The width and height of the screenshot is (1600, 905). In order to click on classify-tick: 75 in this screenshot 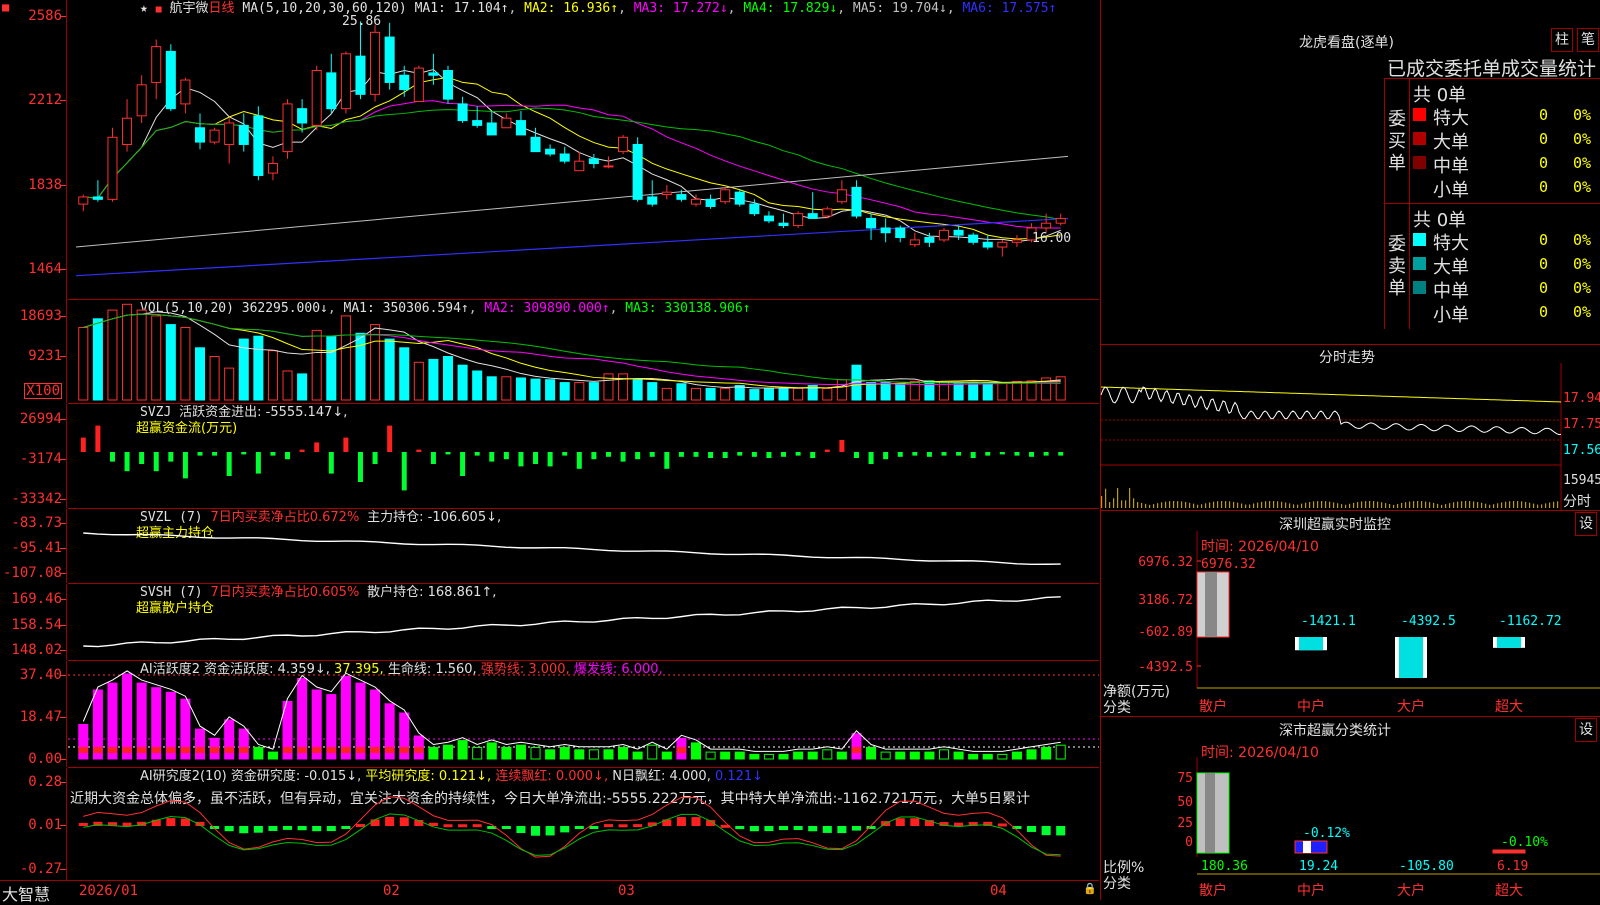, I will do `click(1185, 778)`.